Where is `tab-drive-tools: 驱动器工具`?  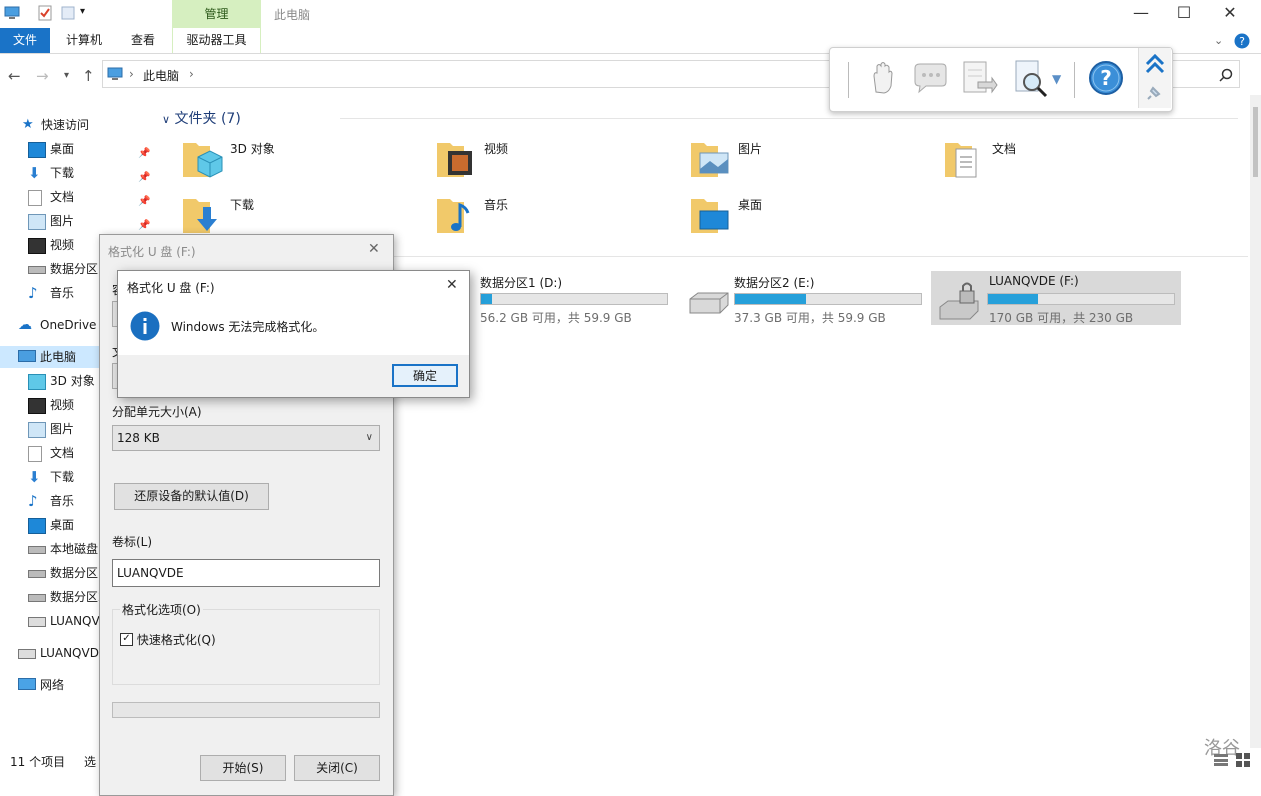 tab-drive-tools: 驱动器工具 is located at coordinates (216, 40).